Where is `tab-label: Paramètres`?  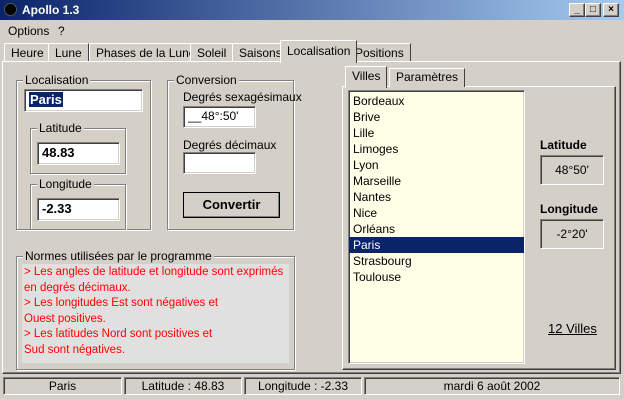 tab-label: Paramètres is located at coordinates (427, 77).